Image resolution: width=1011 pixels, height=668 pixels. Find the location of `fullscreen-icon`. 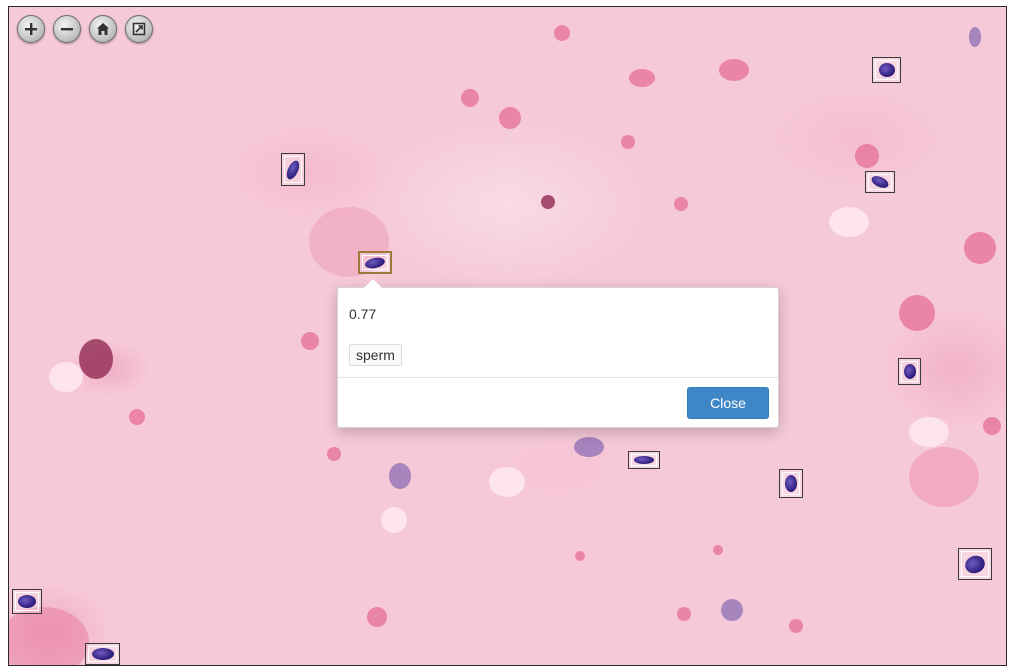

fullscreen-icon is located at coordinates (139, 29).